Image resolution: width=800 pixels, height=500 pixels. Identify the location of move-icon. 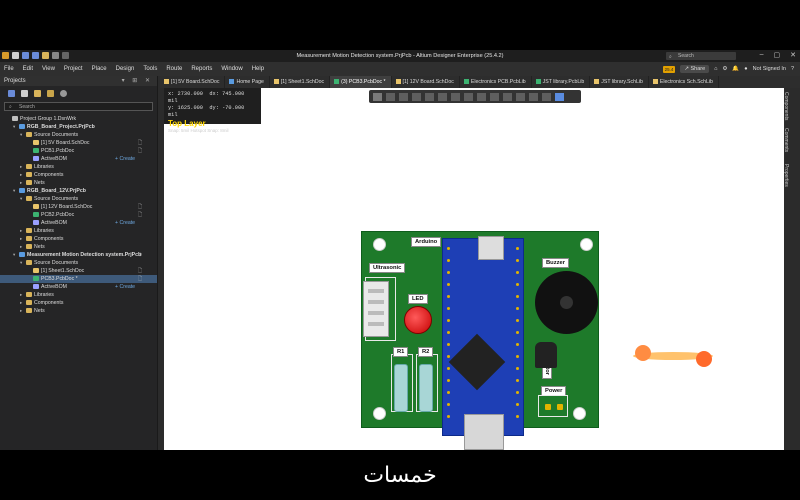
(390, 96).